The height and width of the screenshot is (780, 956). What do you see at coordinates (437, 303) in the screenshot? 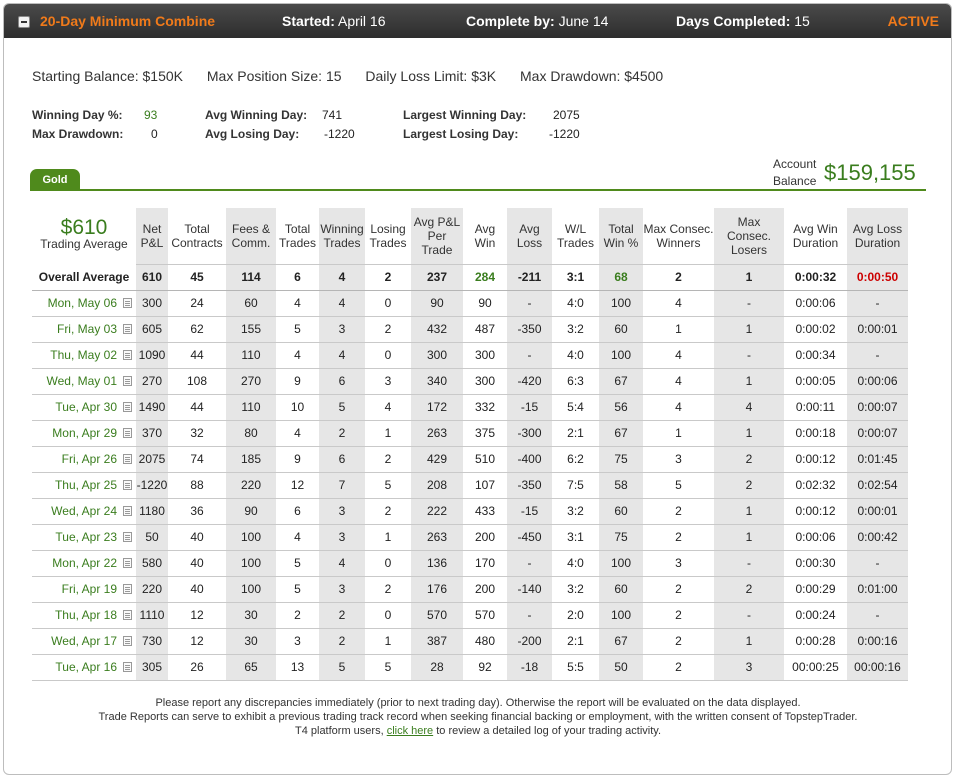
I see `cell-avg-p-l-per-trade: 90` at bounding box center [437, 303].